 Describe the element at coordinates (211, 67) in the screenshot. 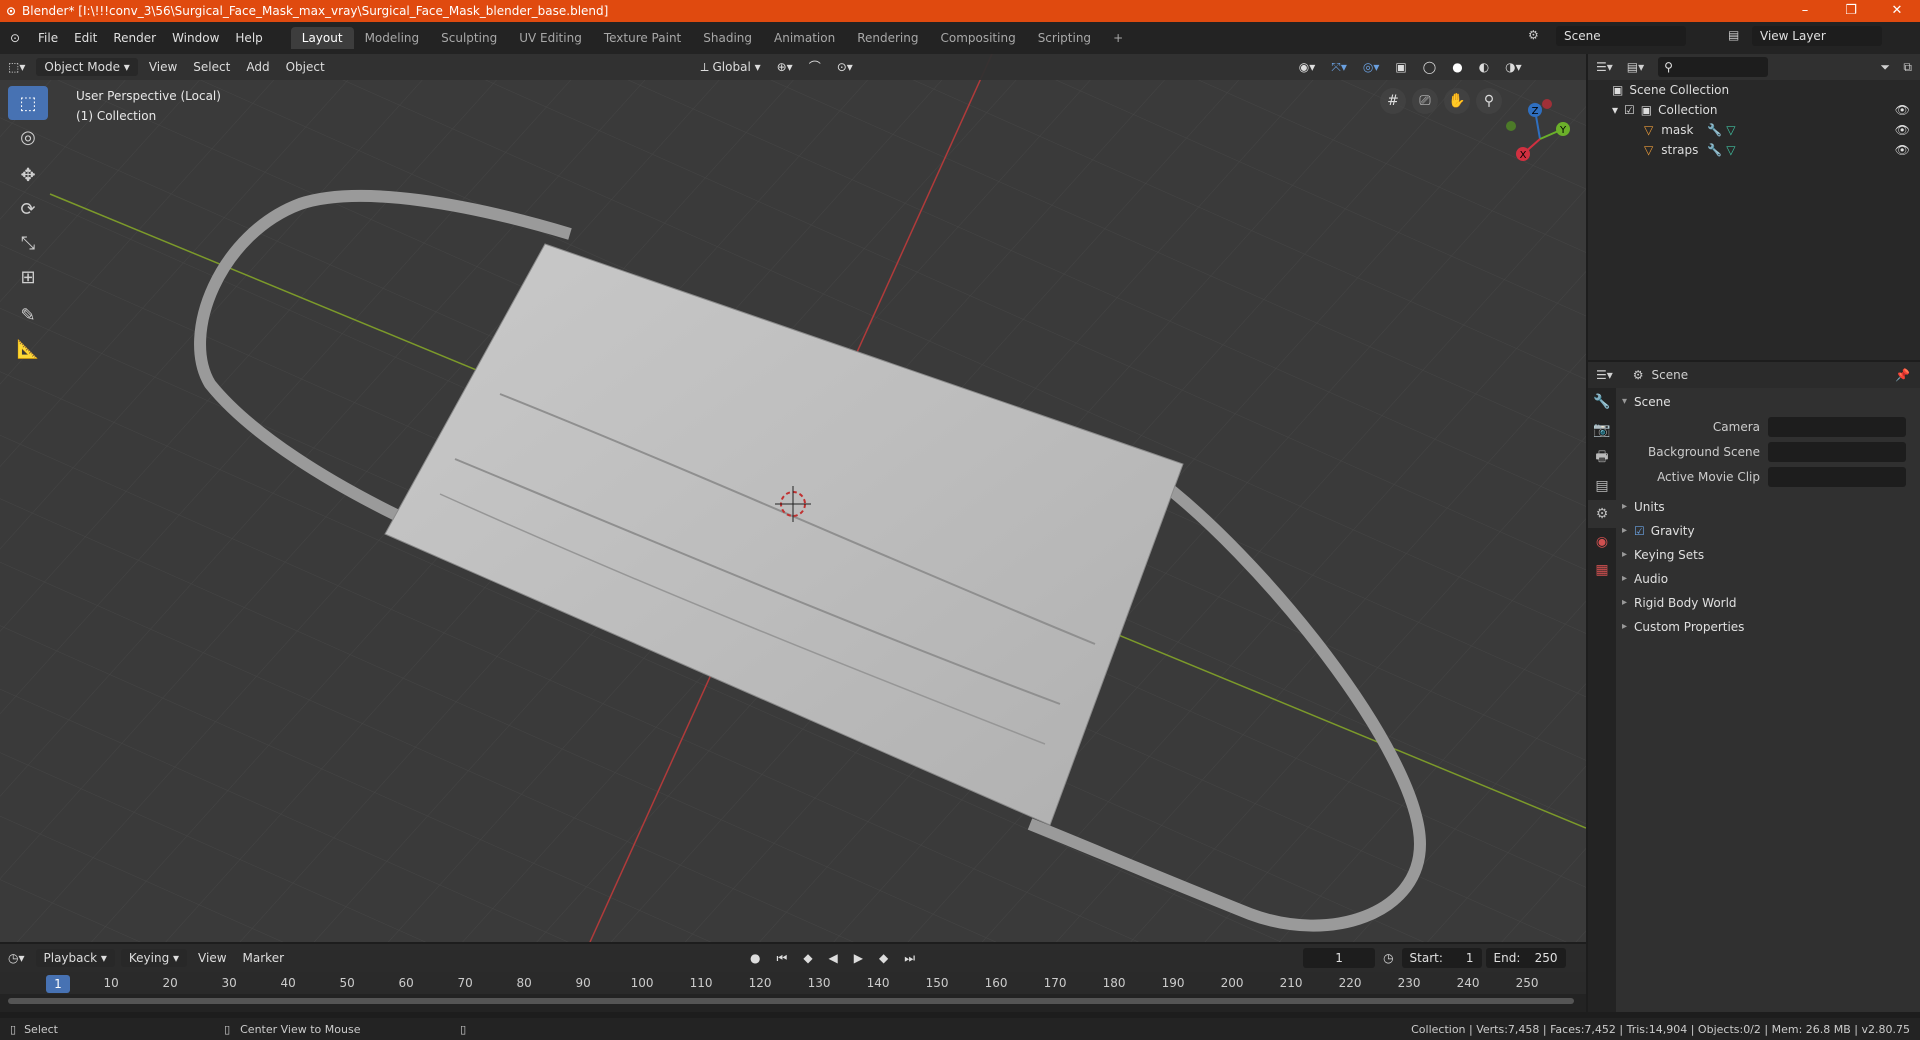

I see `menu-select: Select` at that location.